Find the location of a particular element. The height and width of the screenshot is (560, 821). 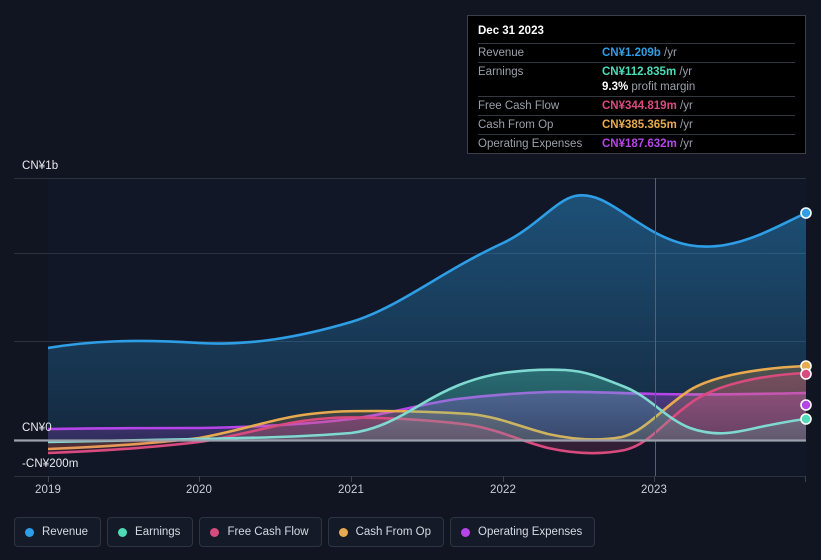

x-axis-label-2021: 2021 is located at coordinates (351, 490).